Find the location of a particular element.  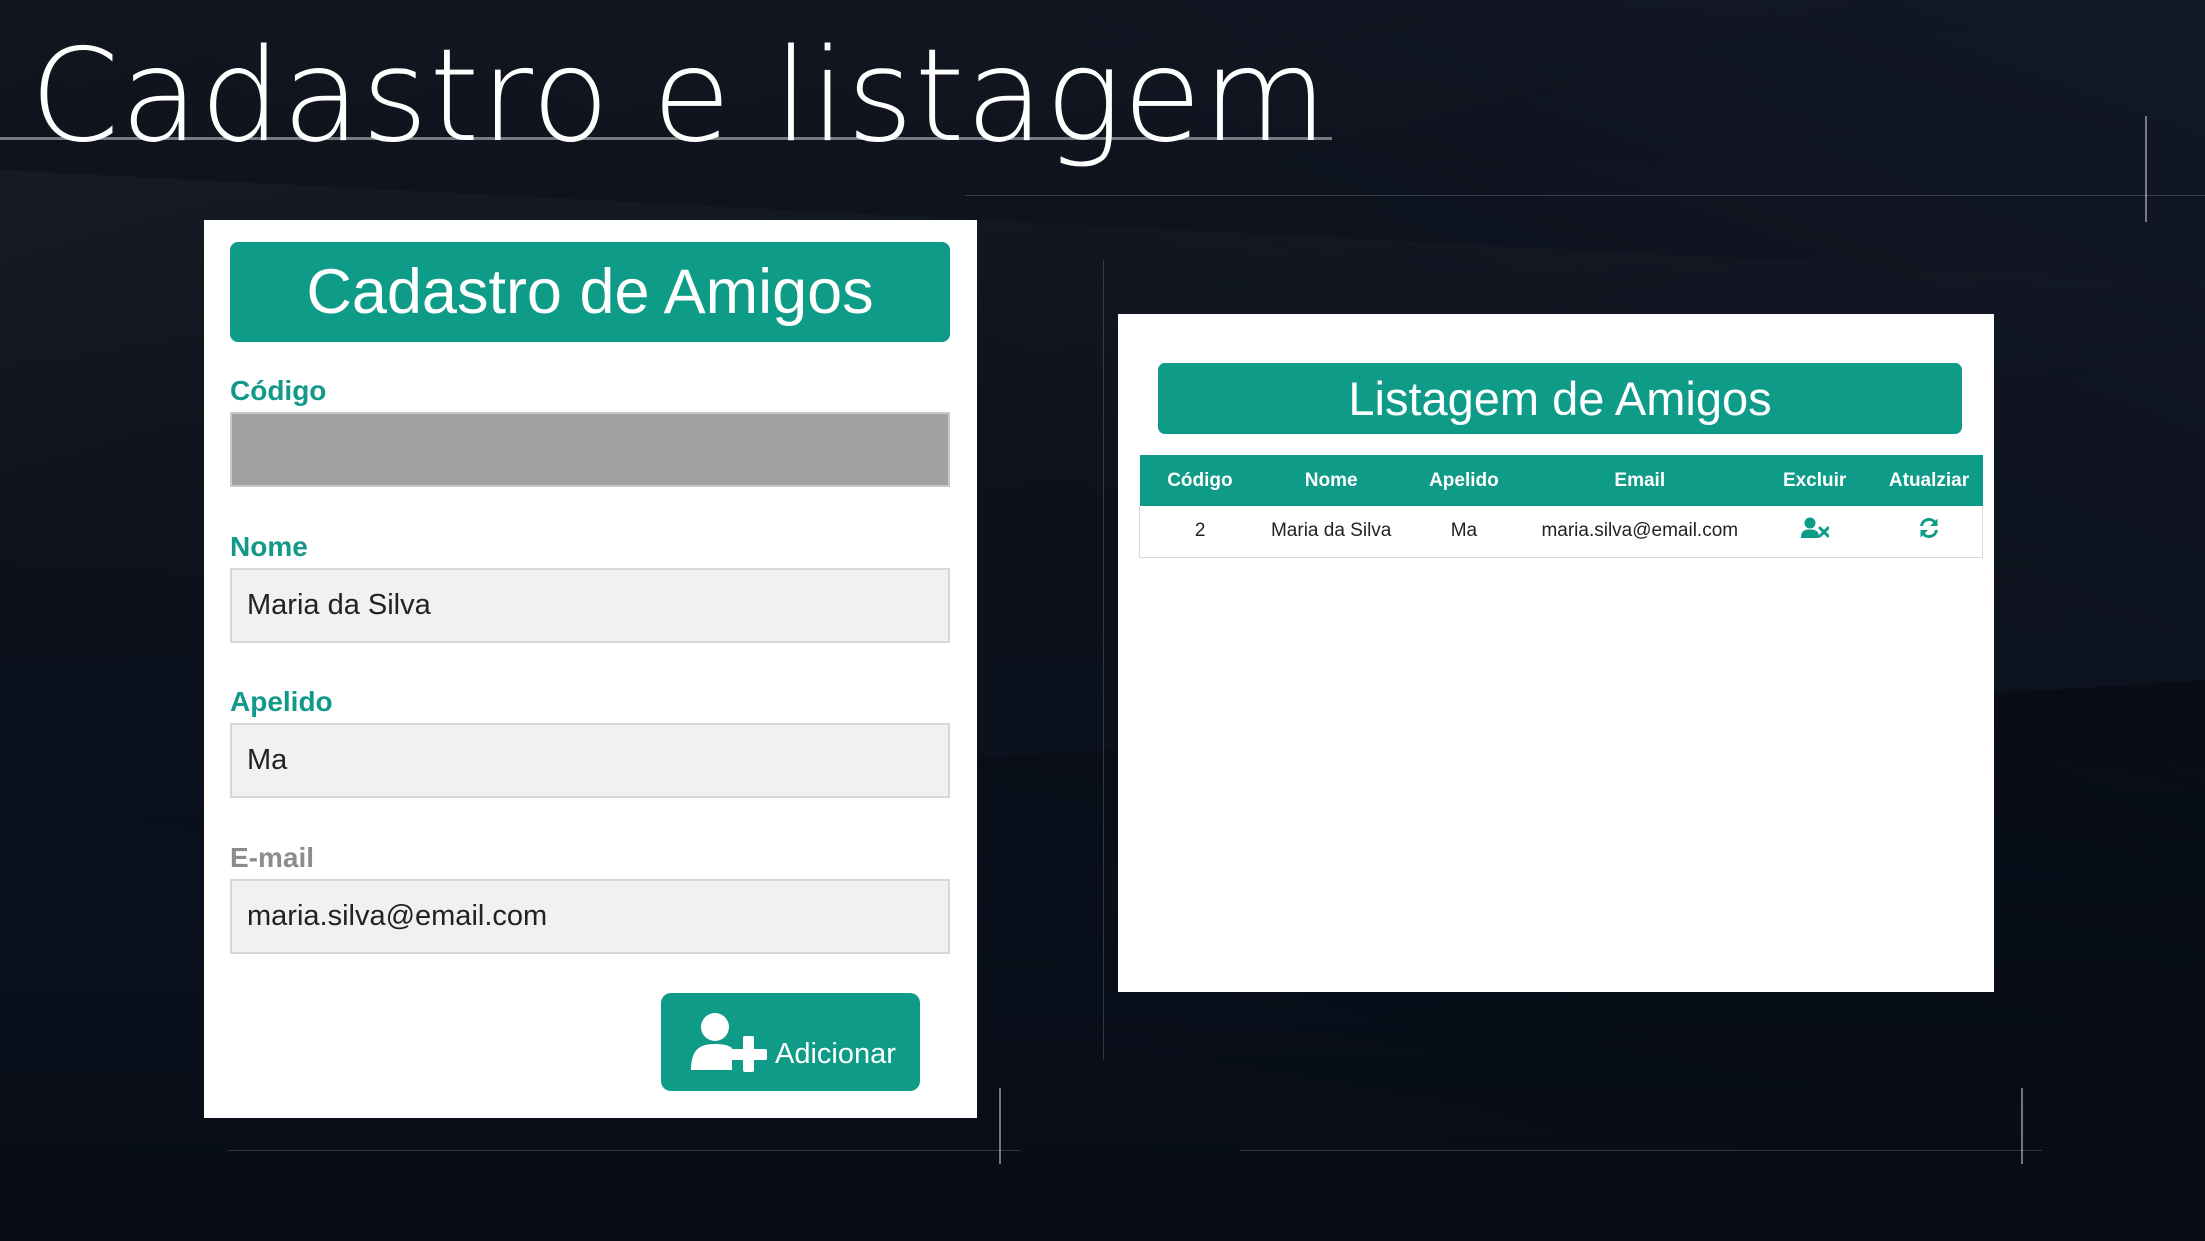

nome-field is located at coordinates (590, 605).